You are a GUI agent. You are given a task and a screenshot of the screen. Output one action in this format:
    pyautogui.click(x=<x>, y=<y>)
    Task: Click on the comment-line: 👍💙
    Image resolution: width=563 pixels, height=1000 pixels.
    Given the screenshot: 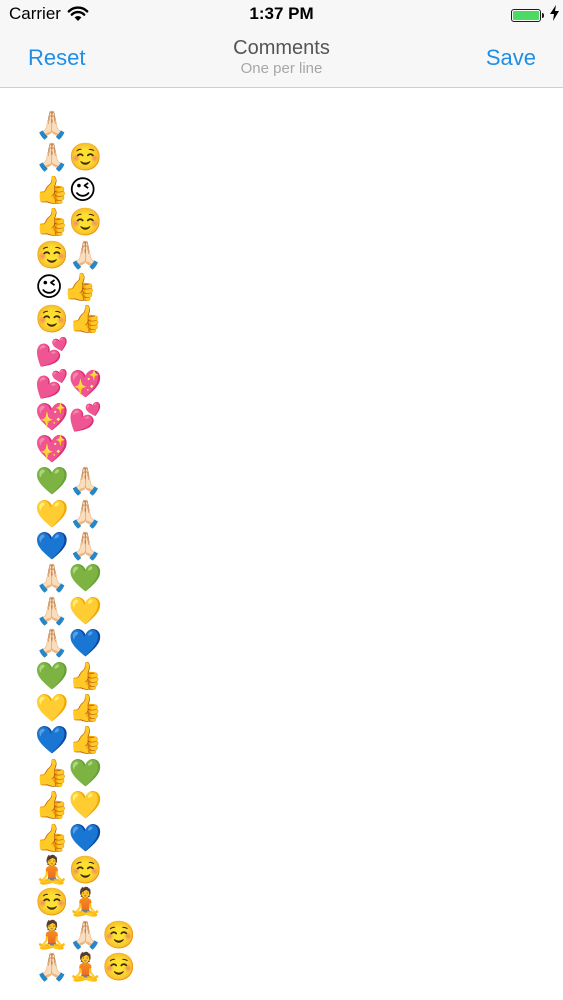 What is the action you would take?
    pyautogui.click(x=69, y=838)
    